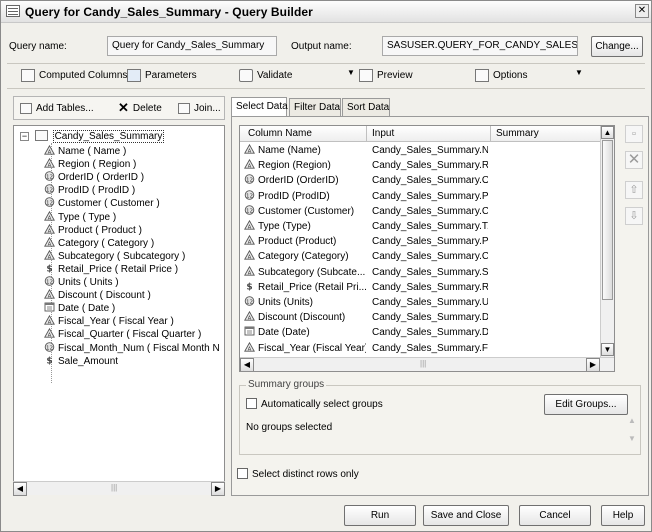 This screenshot has width=652, height=532. I want to click on column-name-cell: 12 Units (Units), so click(305, 303).